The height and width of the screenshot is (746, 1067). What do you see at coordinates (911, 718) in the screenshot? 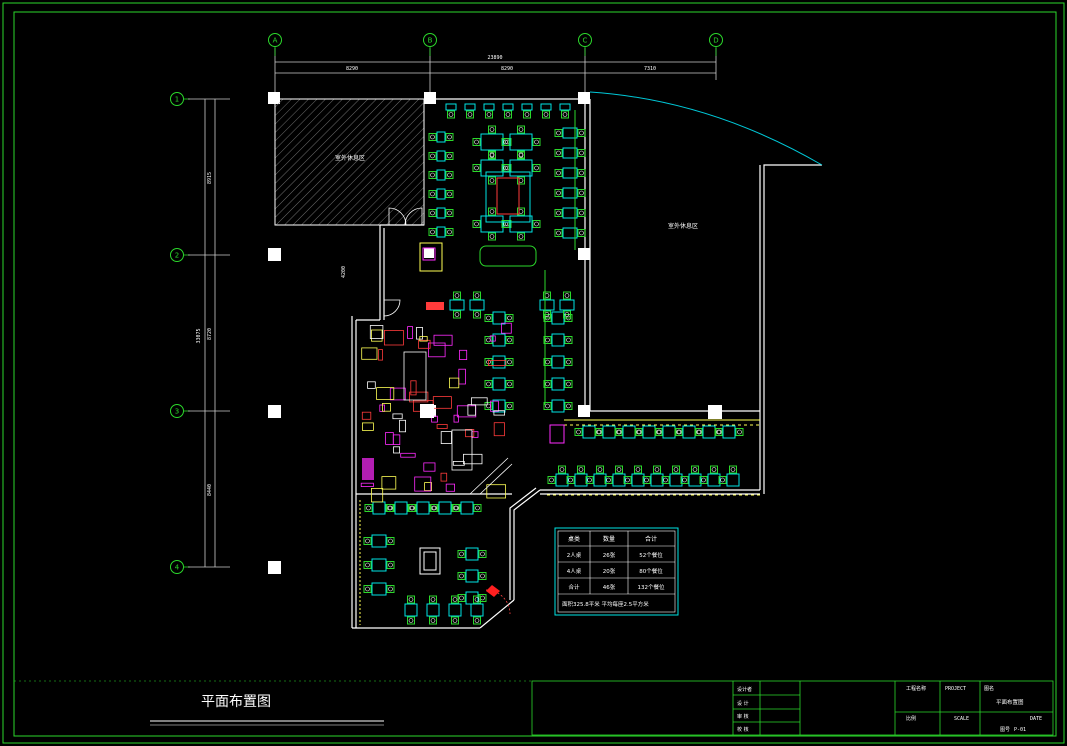
I see `tb-scale-label: 比例` at bounding box center [911, 718].